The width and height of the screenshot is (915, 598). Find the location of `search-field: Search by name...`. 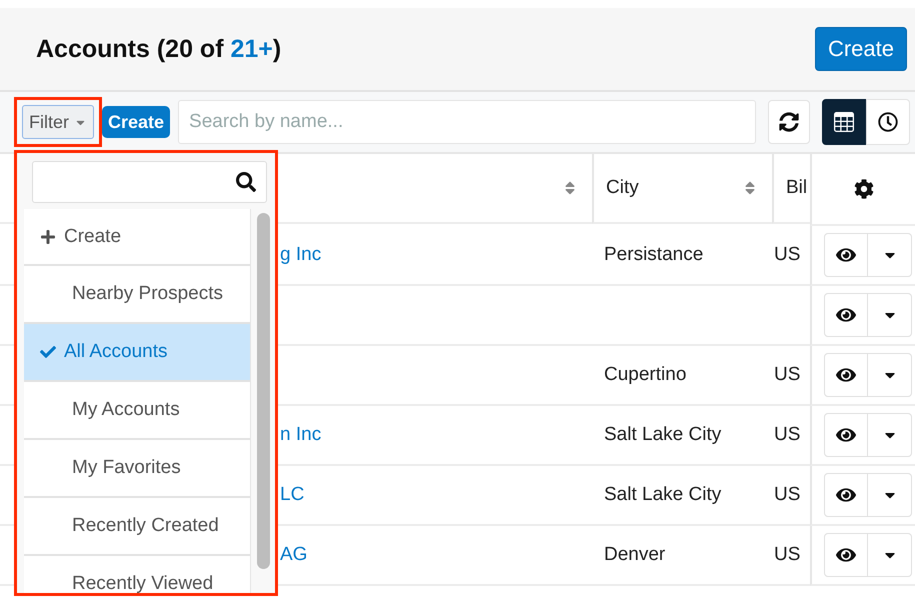

search-field: Search by name... is located at coordinates (467, 122).